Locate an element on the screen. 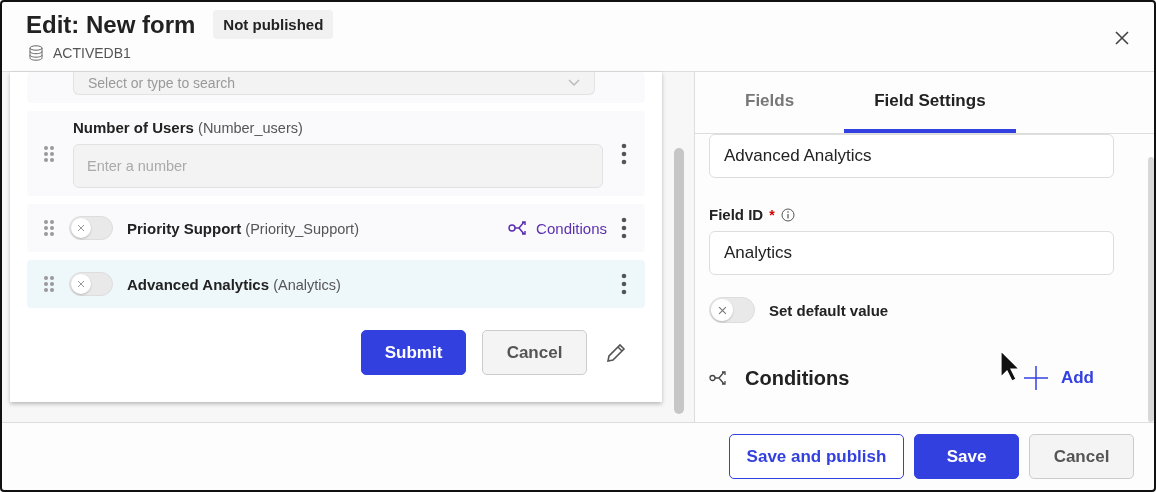 This screenshot has width=1156, height=492. form-button: Cancel is located at coordinates (534, 352).